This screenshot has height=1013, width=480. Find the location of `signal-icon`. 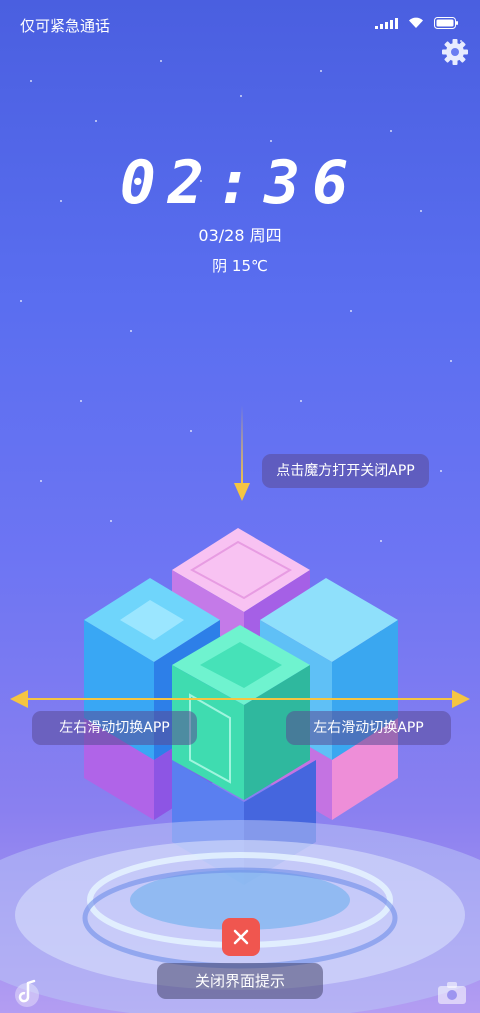

signal-icon is located at coordinates (386, 23).